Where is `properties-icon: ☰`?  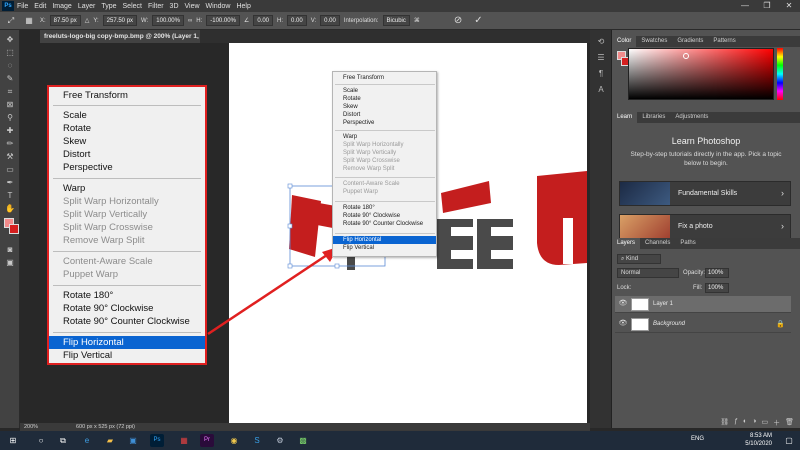
properties-icon: ☰ is located at coordinates (601, 58).